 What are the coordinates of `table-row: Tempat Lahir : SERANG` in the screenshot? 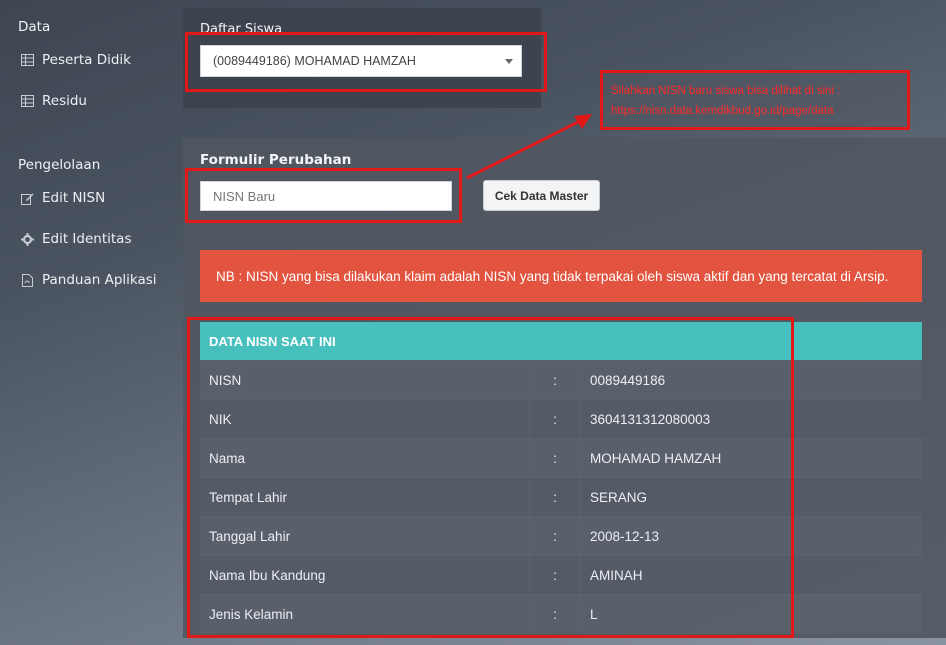 It's located at (561, 496).